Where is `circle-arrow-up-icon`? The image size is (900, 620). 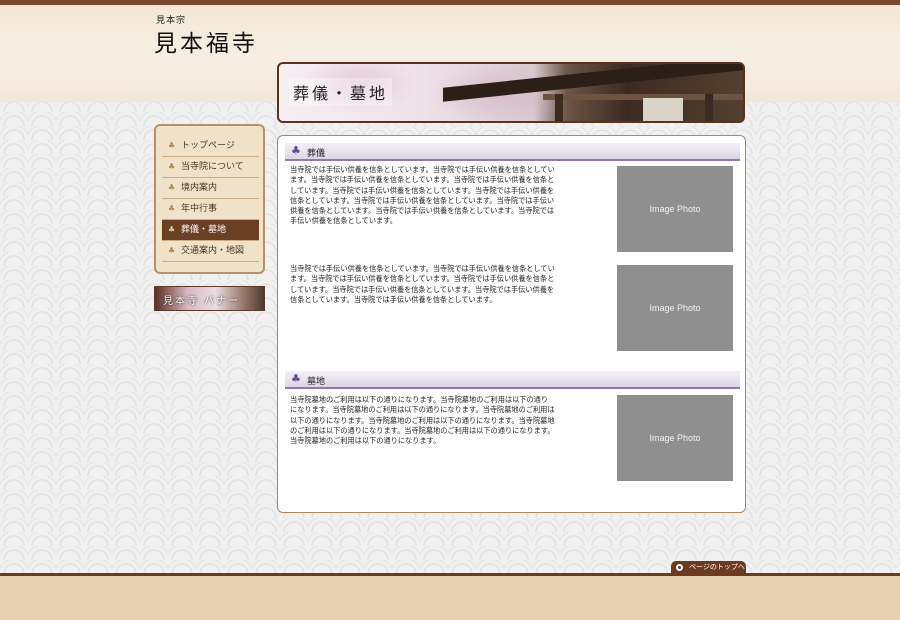 circle-arrow-up-icon is located at coordinates (679, 567).